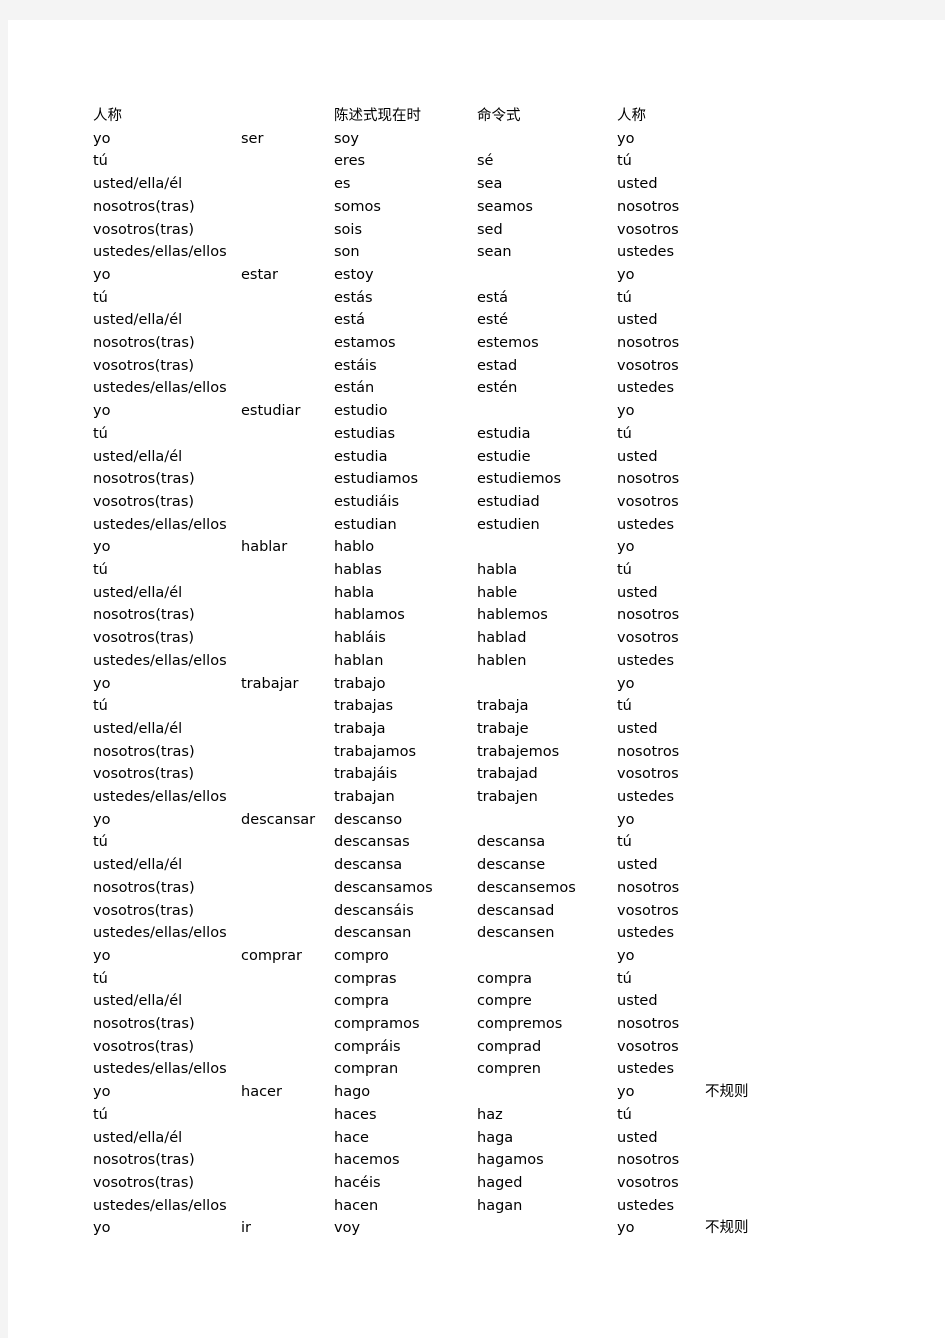  Describe the element at coordinates (367, 1160) in the screenshot. I see `cell-indicative-present: hacemos` at that location.